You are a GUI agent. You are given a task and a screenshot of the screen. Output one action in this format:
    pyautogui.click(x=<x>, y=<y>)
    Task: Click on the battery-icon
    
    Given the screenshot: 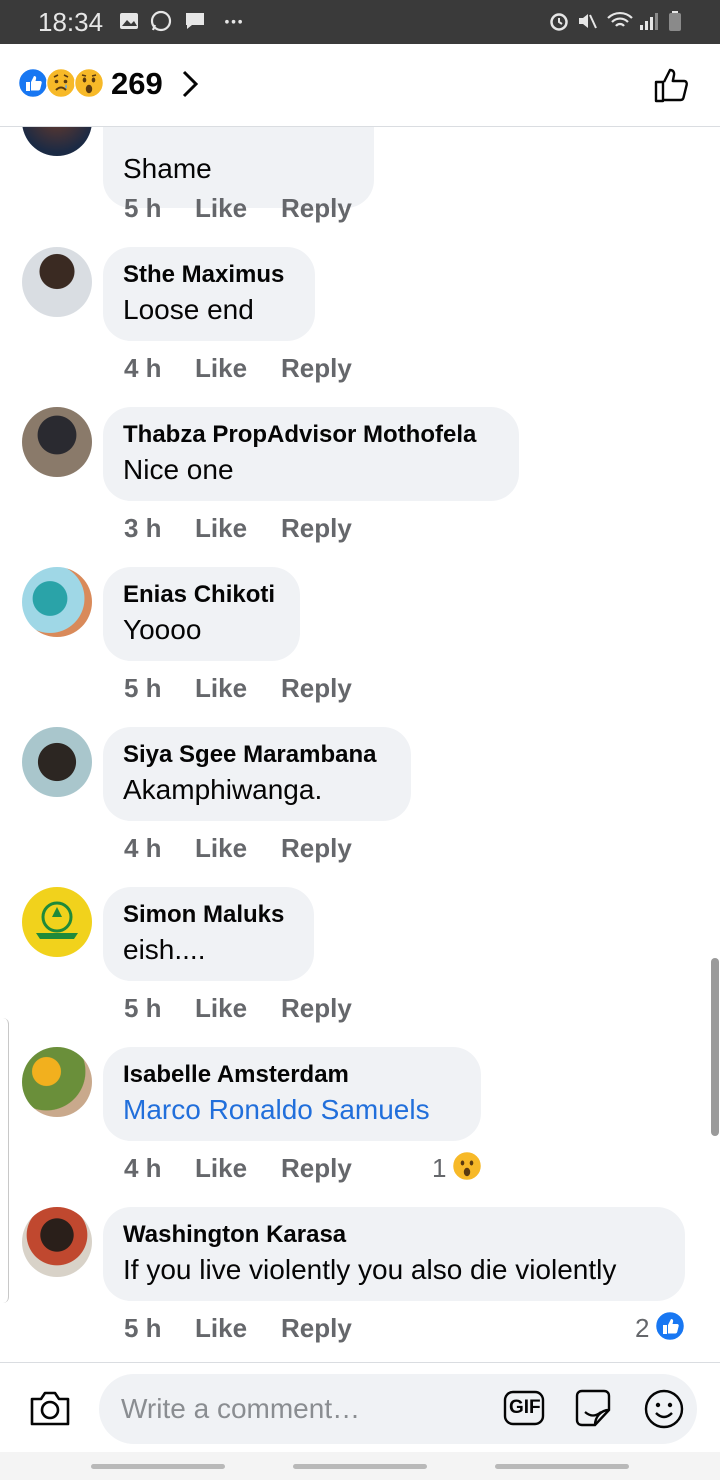 What is the action you would take?
    pyautogui.click(x=675, y=21)
    